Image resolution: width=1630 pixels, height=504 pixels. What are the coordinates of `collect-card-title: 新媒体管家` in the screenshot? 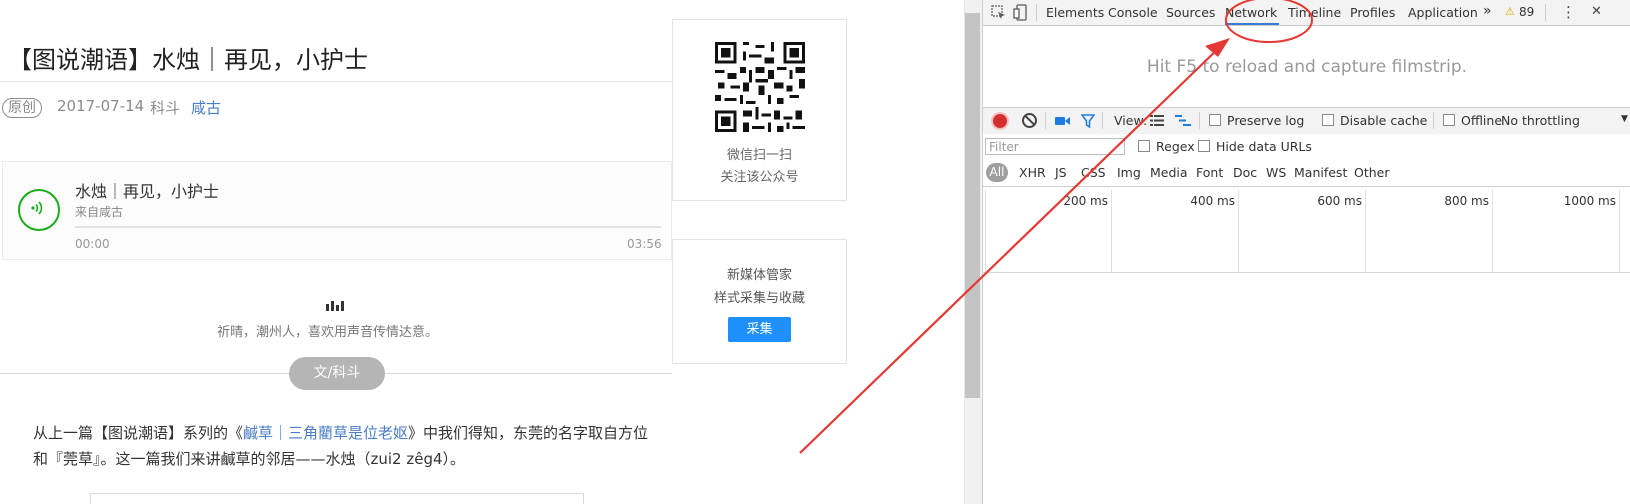 It's located at (759, 275).